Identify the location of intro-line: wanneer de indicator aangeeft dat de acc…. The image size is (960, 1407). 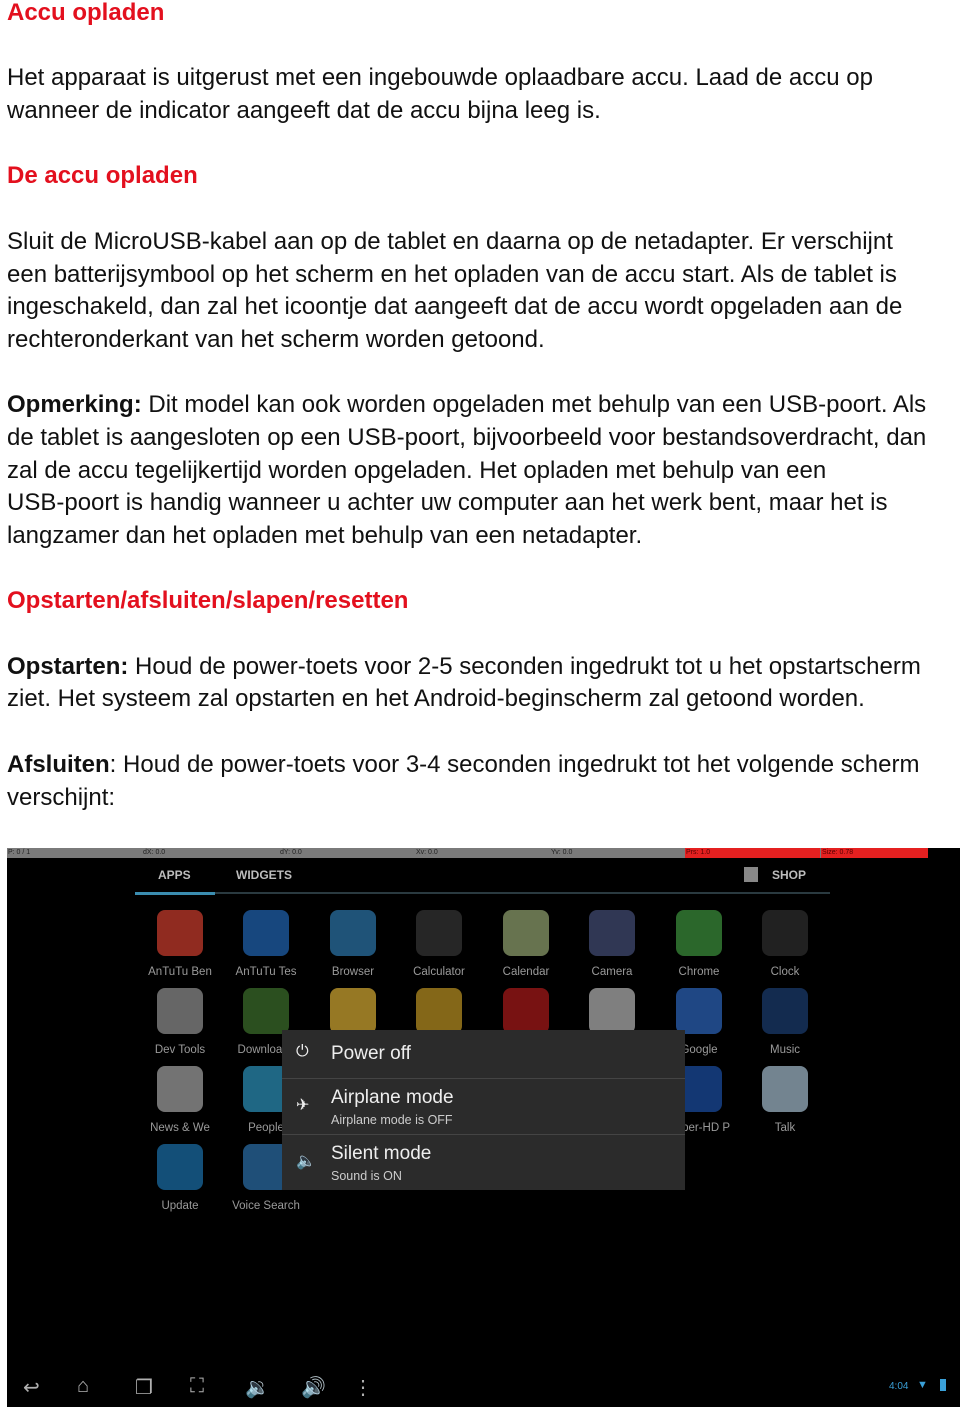
(304, 111).